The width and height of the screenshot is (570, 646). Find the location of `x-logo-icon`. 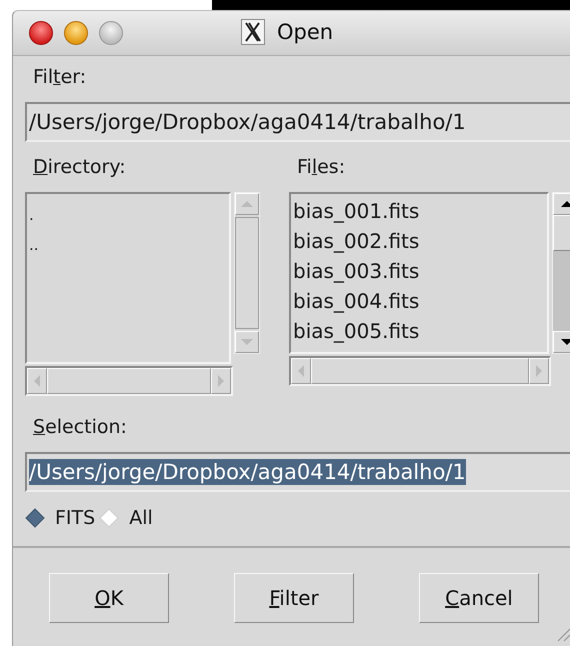

x-logo-icon is located at coordinates (253, 32).